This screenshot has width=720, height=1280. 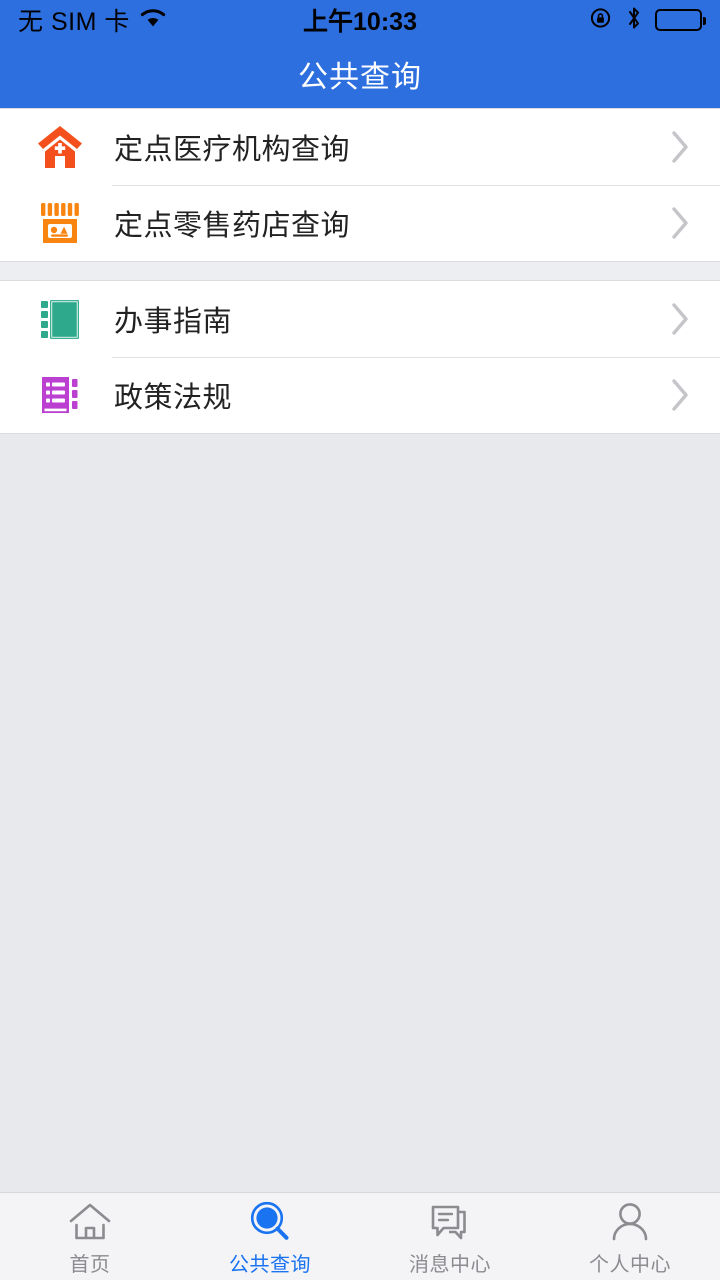 I want to click on status-bar-left: 无 SIM 卡, so click(x=160, y=20).